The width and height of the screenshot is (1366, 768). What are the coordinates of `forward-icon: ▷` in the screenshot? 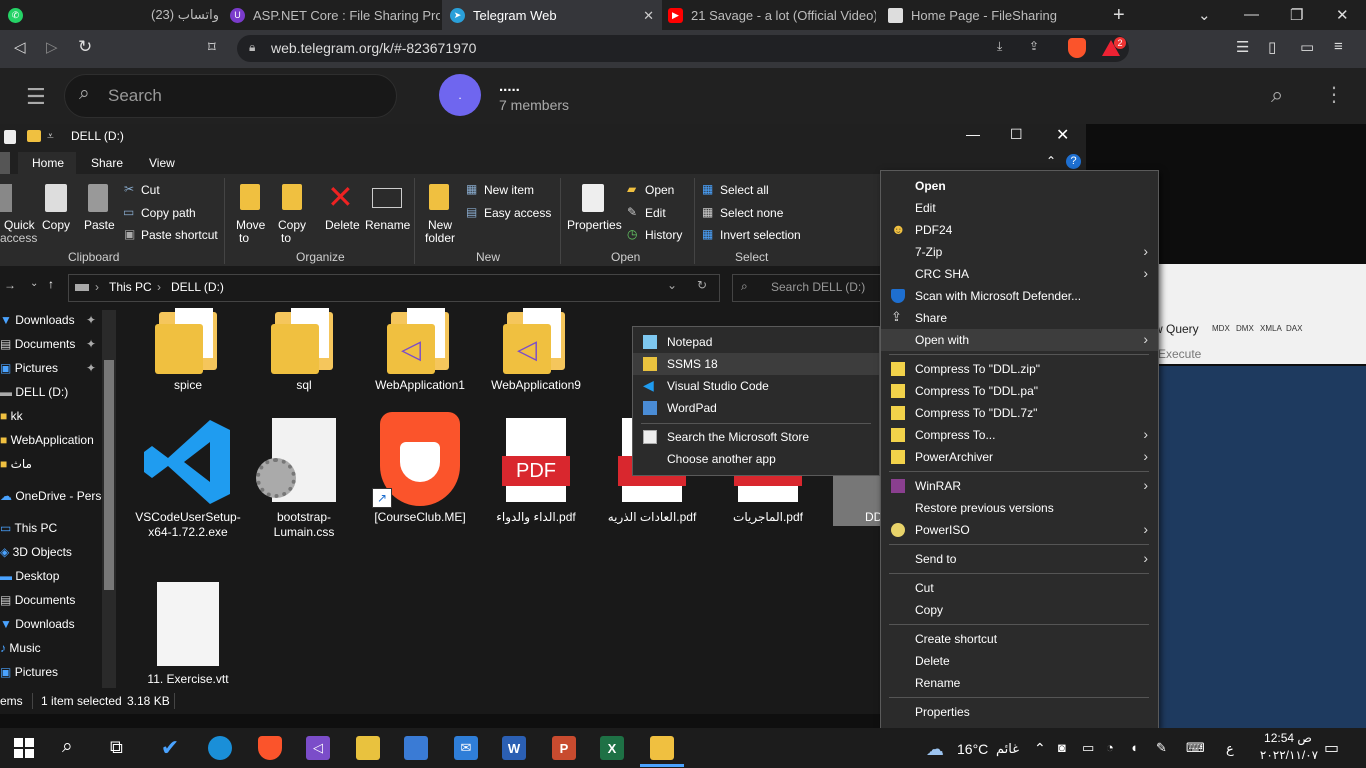 It's located at (52, 47).